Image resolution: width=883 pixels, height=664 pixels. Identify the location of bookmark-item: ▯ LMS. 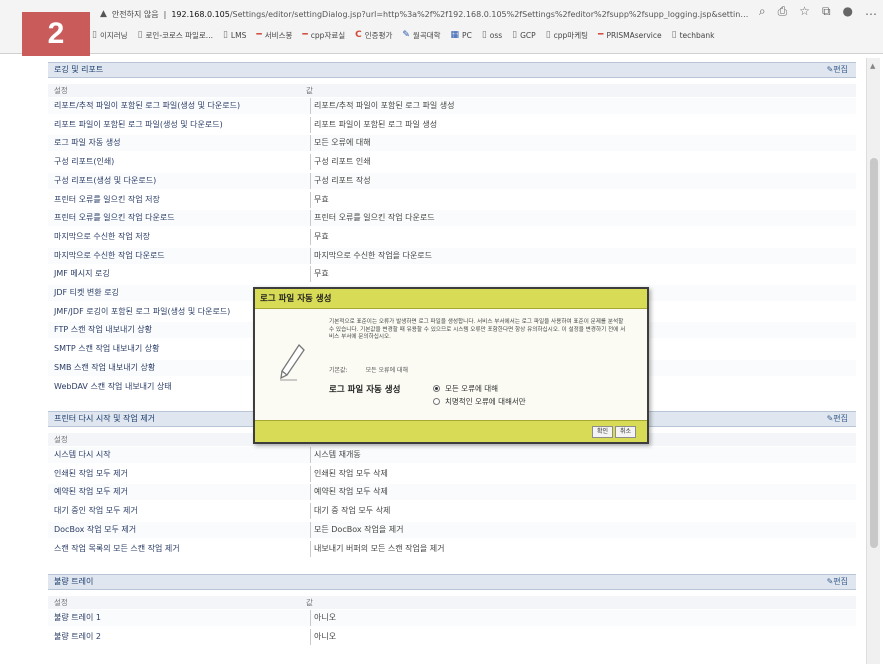
(234, 35).